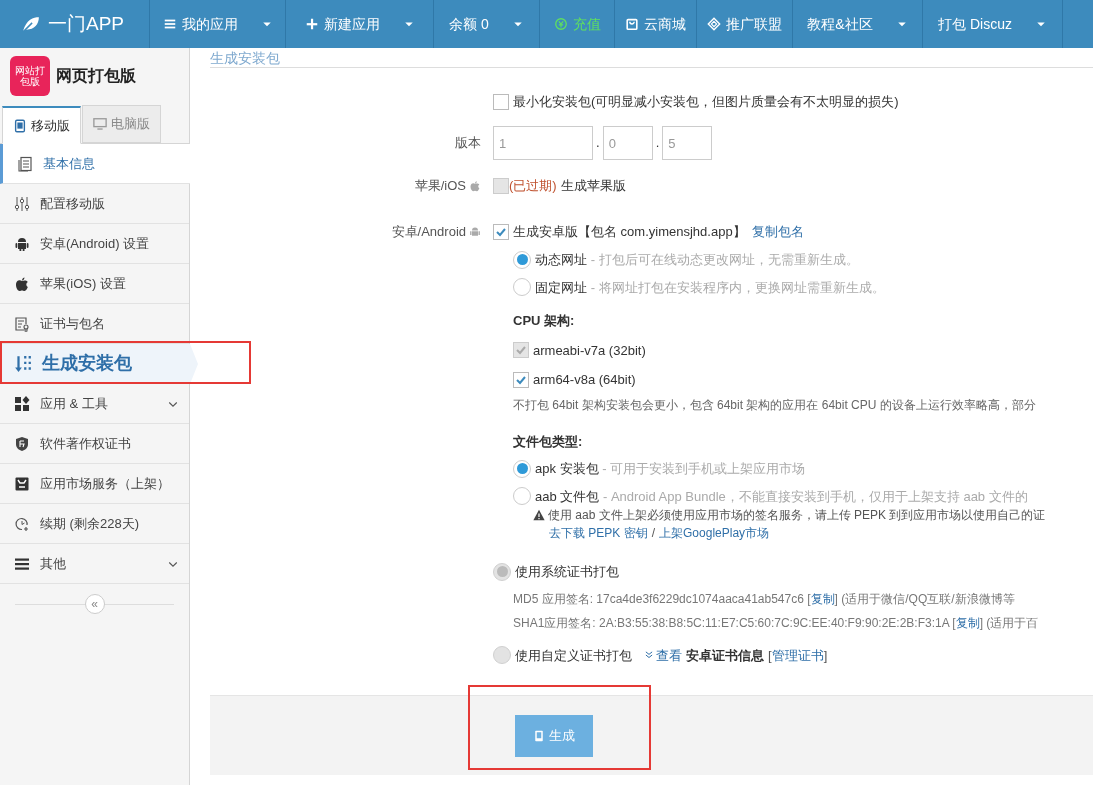  I want to click on mobile-phone-icon, so click(20, 125).